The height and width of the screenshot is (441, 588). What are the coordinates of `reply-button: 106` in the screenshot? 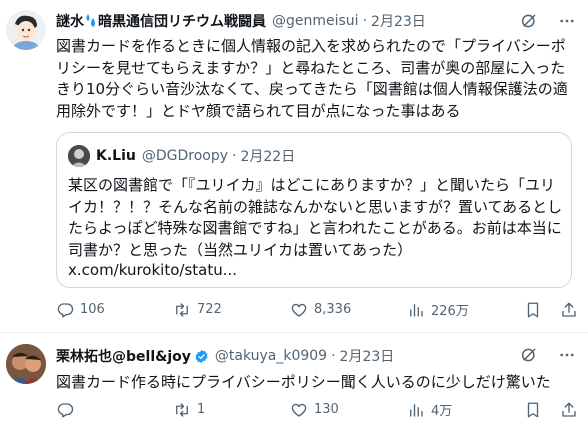 It's located at (91, 310).